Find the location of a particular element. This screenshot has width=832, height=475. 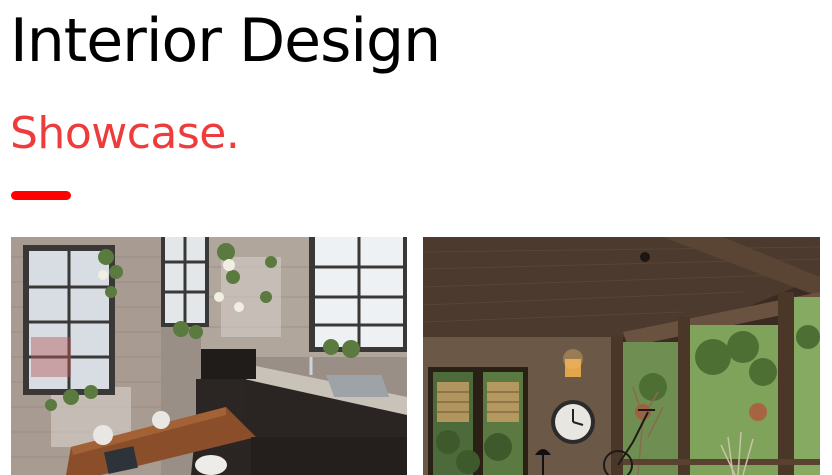

page-subtitle: Showcase. is located at coordinates (125, 133).